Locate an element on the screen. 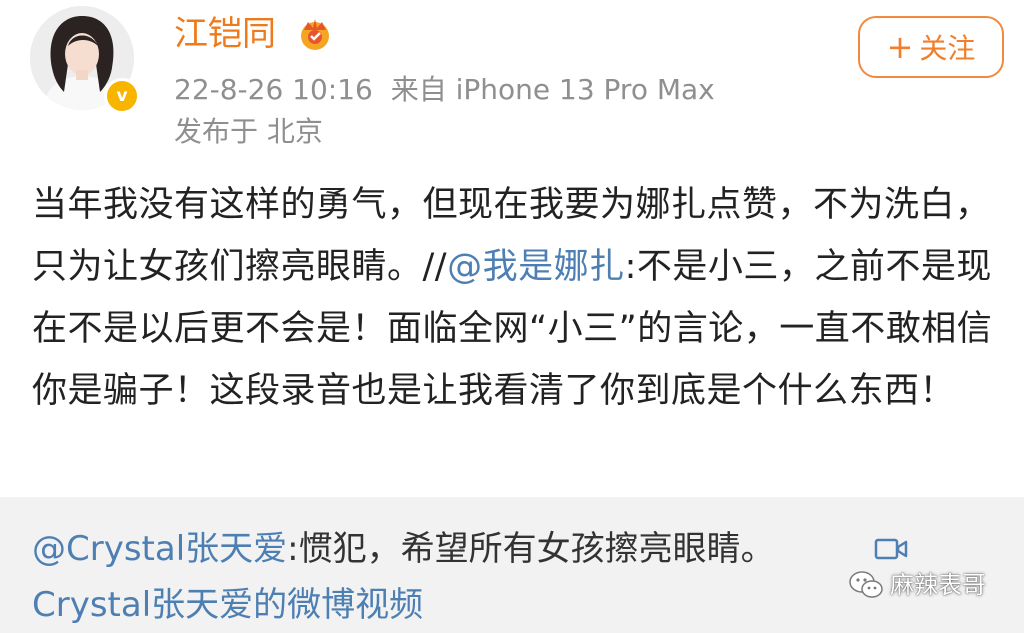  follow-button: + 关注 is located at coordinates (931, 47).